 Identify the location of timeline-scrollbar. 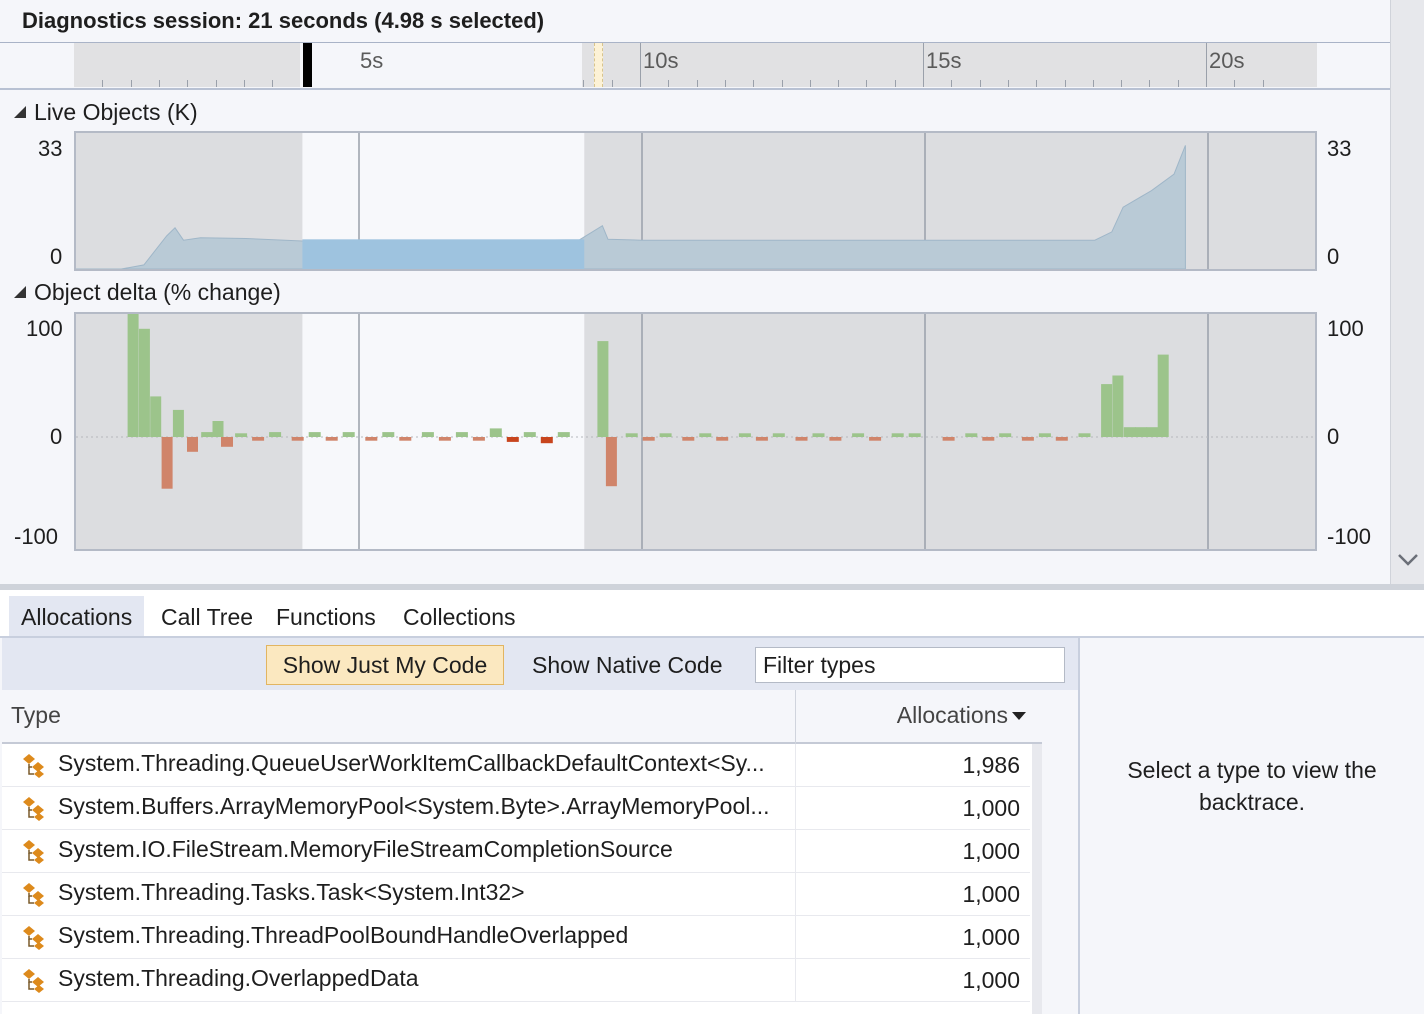
(1407, 293).